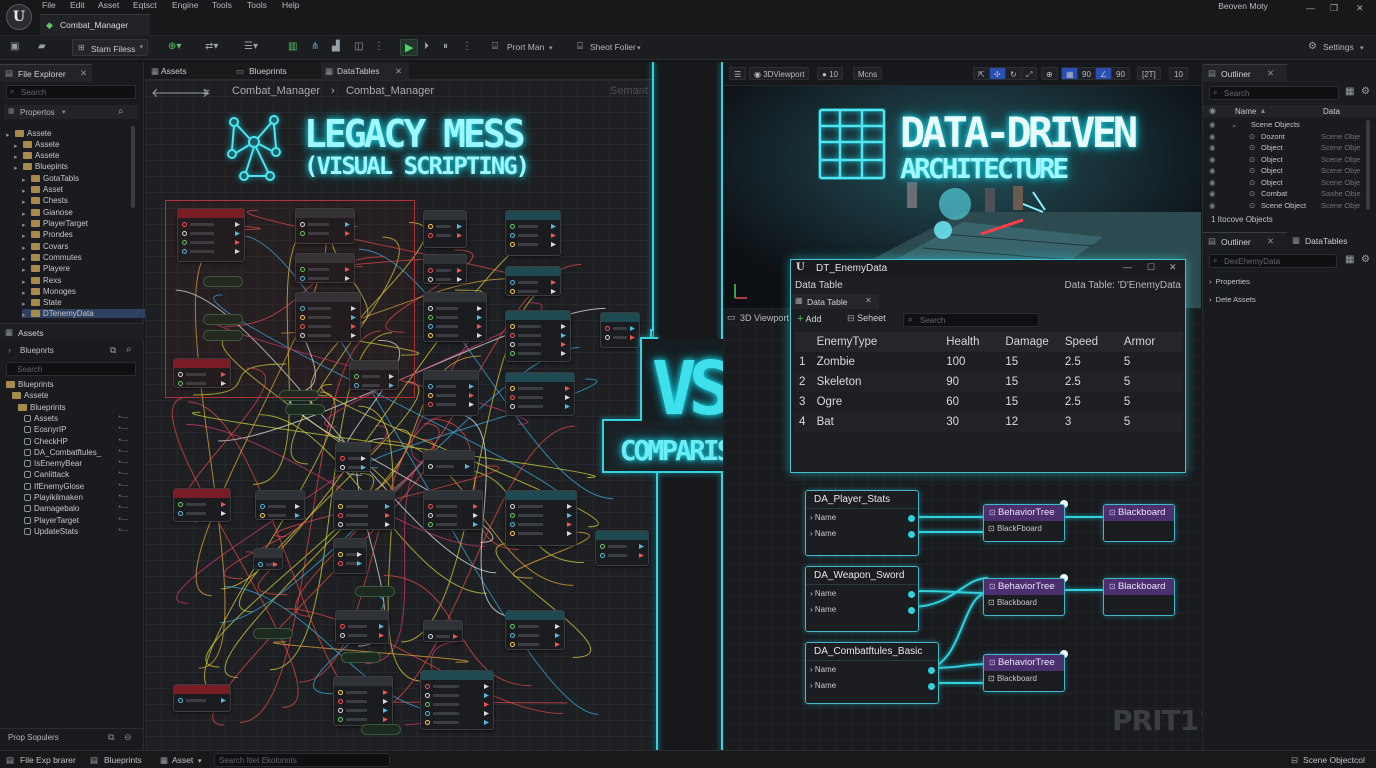  Describe the element at coordinates (315, 46) in the screenshot. I see `branch-icon: ⋔` at that location.